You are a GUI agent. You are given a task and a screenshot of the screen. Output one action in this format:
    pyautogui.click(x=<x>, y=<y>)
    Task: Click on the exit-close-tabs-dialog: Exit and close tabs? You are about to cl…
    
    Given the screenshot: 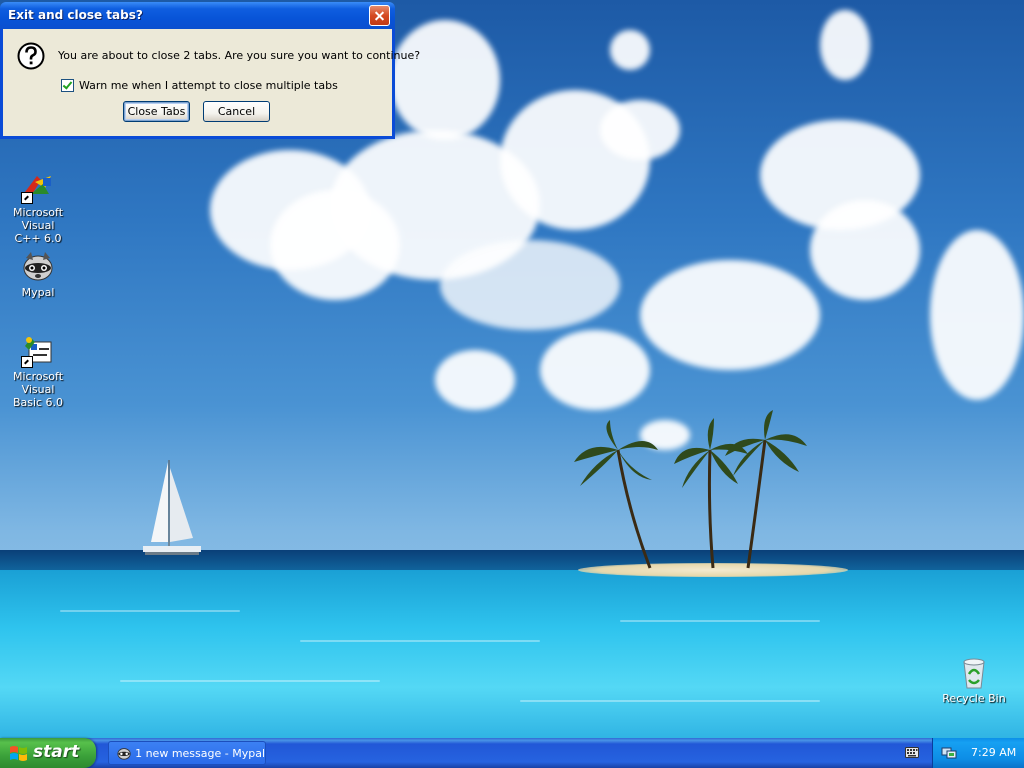 What is the action you would take?
    pyautogui.click(x=210, y=70)
    